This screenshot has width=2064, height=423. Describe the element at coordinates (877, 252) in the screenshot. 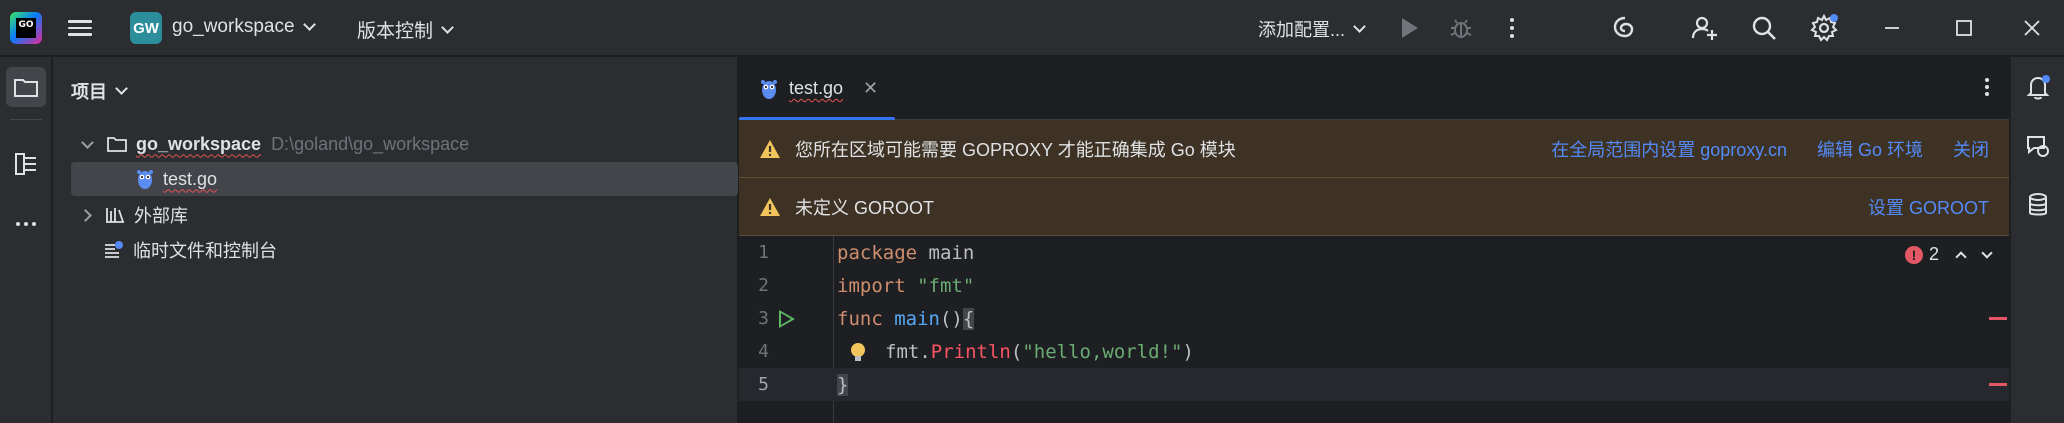

I see `code-token: package` at that location.